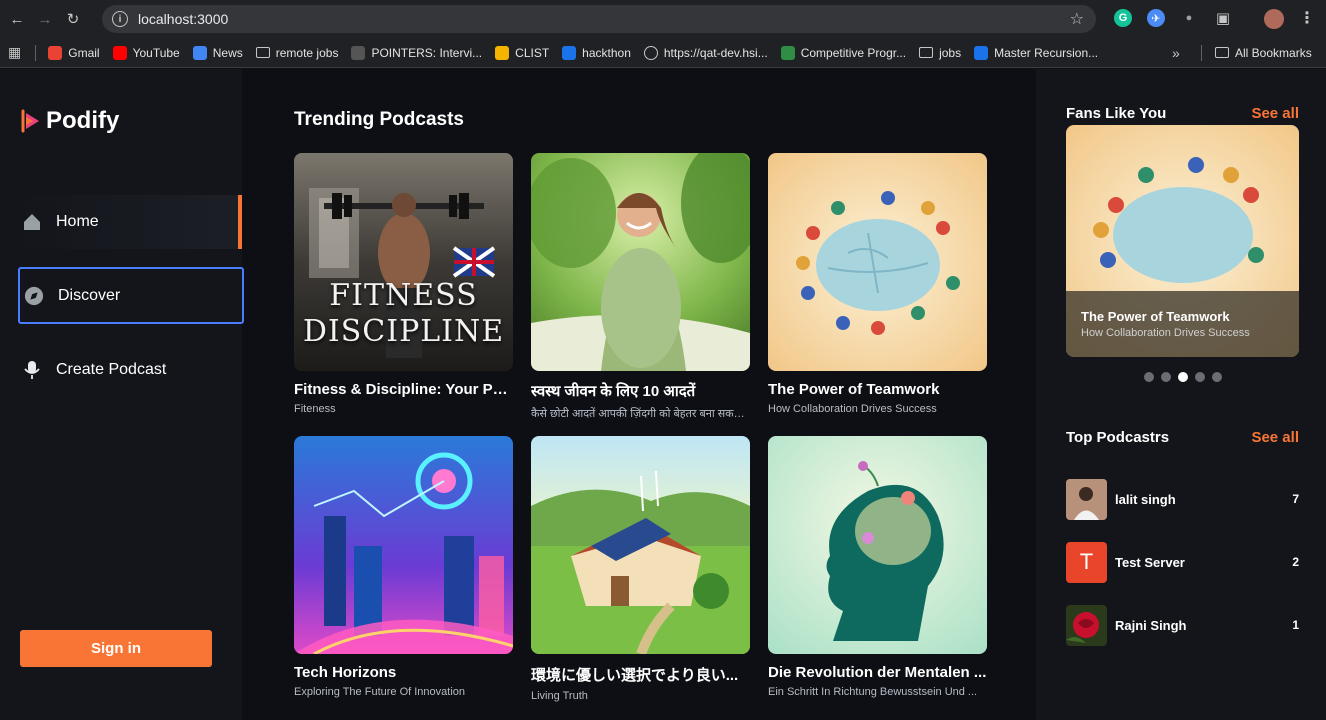  I want to click on news-icon, so click(199, 52).